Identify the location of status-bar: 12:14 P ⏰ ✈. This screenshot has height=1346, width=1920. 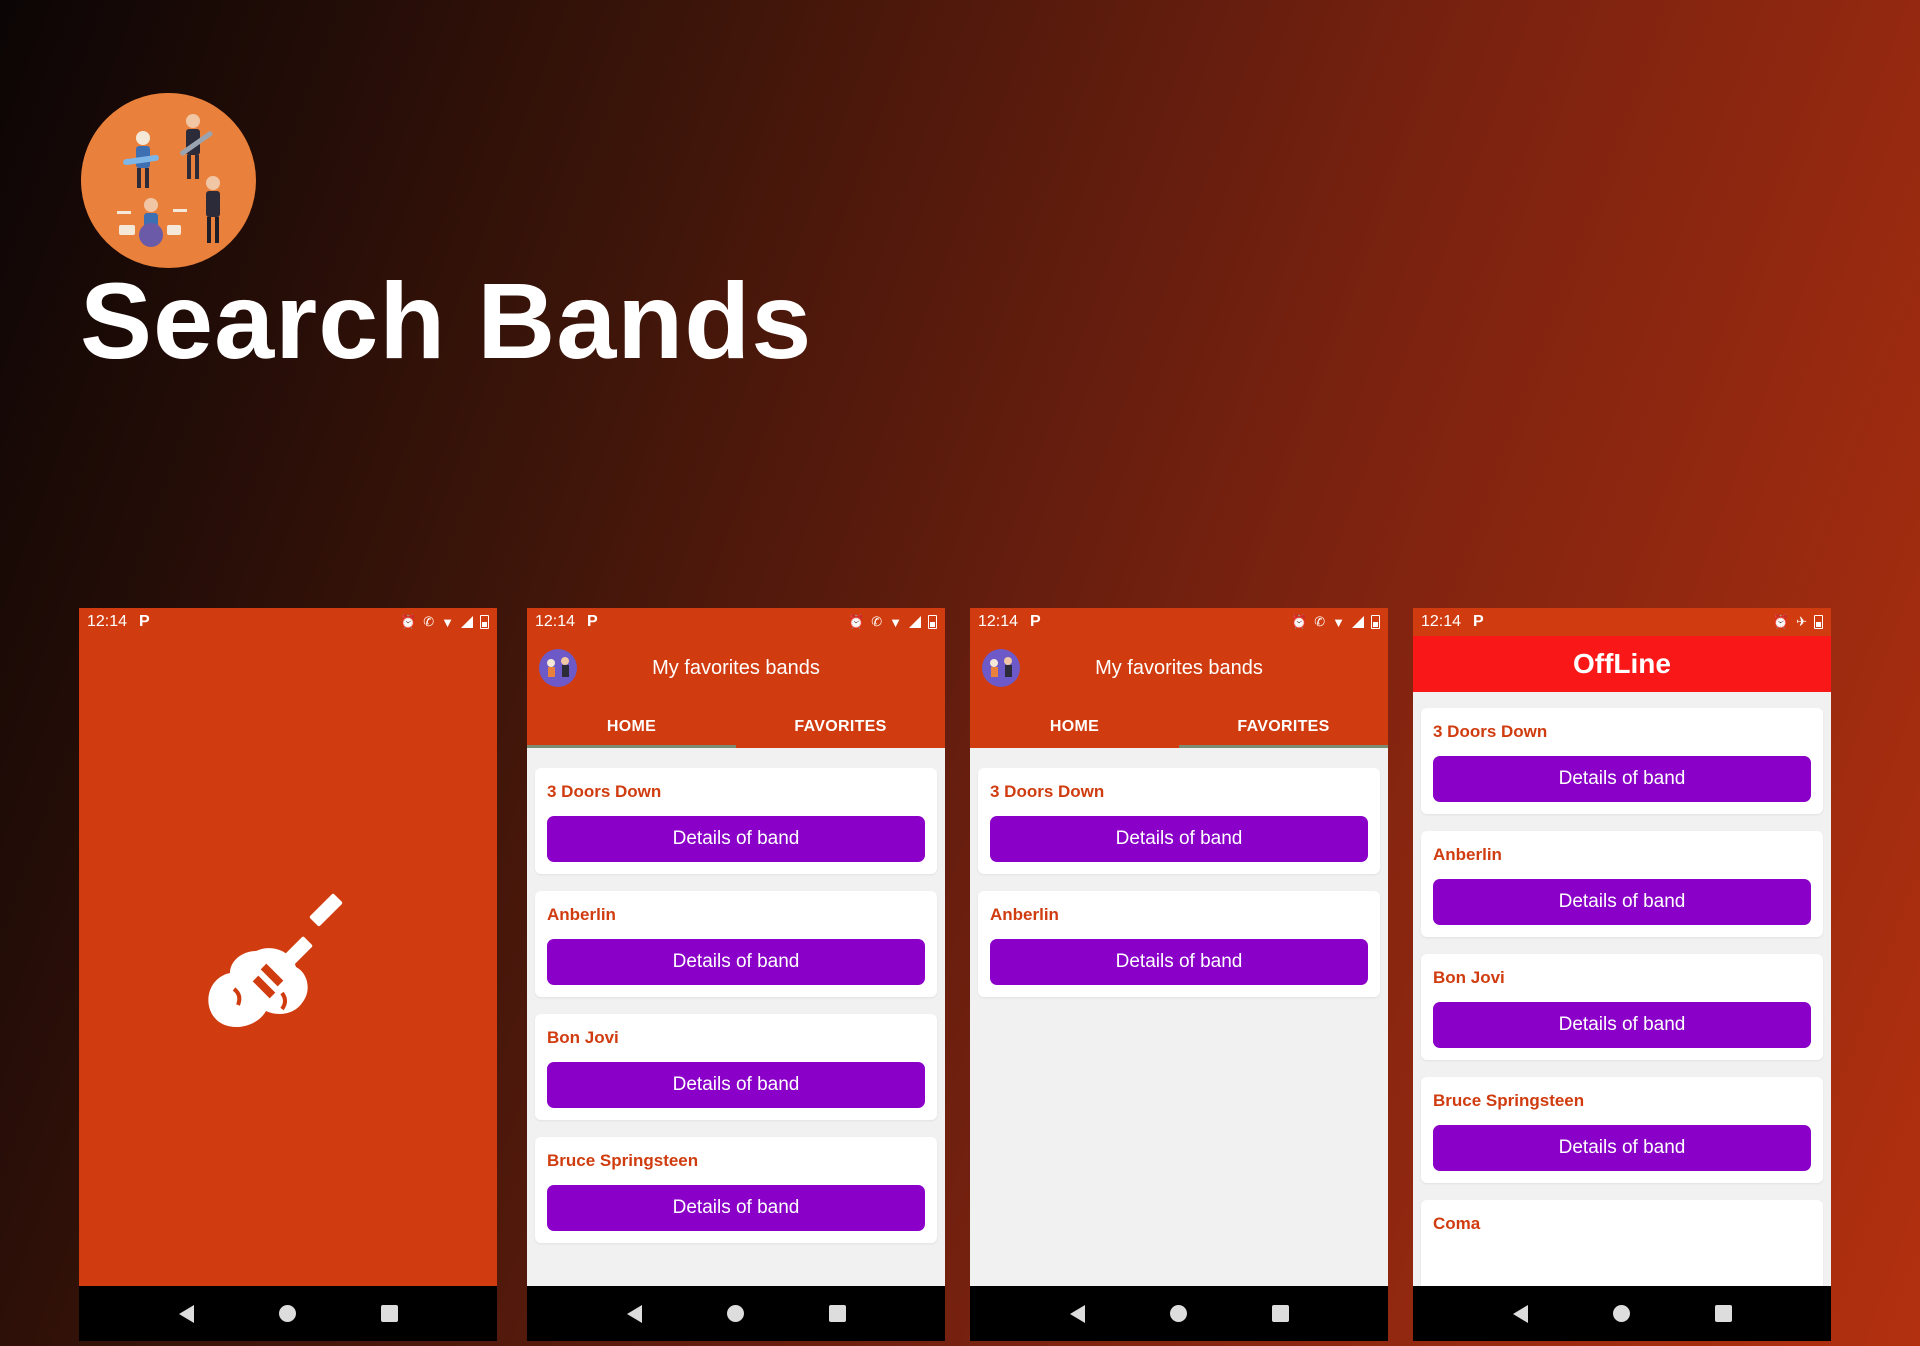
(1622, 622).